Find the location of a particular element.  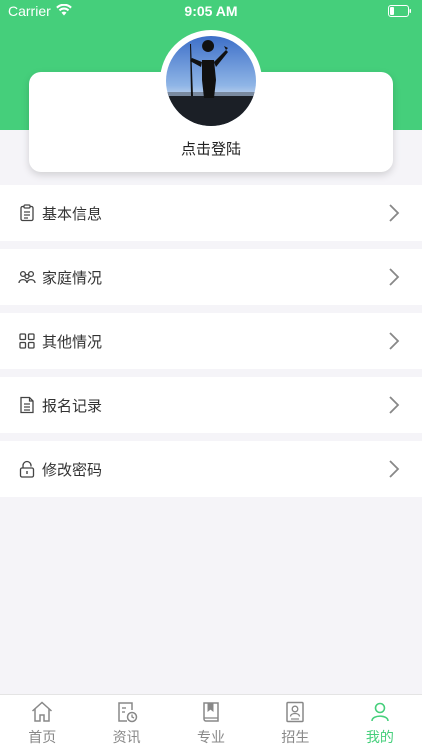

menu-item-basic-info: 基本信息 is located at coordinates (211, 213).